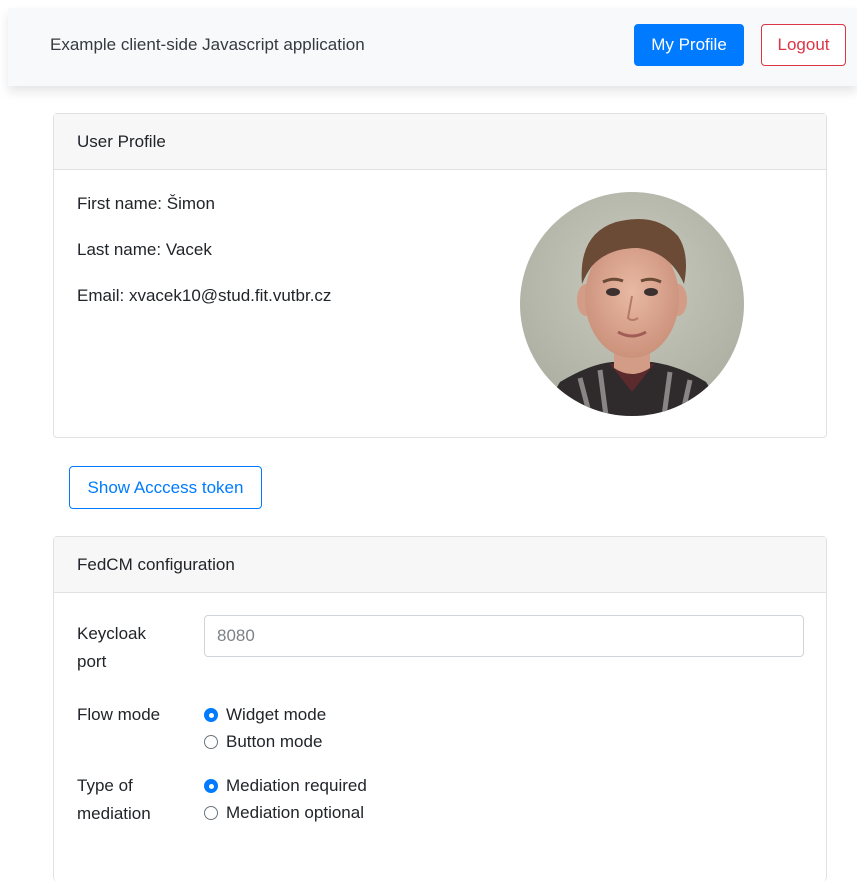 The width and height of the screenshot is (857, 881). What do you see at coordinates (296, 785) in the screenshot?
I see `mediation-required-label: Mediation required` at bounding box center [296, 785].